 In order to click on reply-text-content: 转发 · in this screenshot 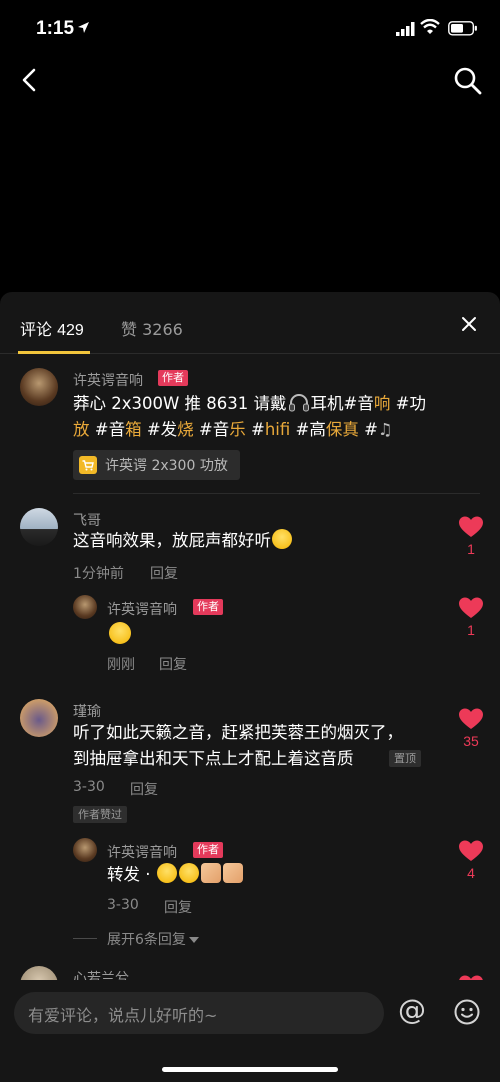, I will do `click(131, 874)`.